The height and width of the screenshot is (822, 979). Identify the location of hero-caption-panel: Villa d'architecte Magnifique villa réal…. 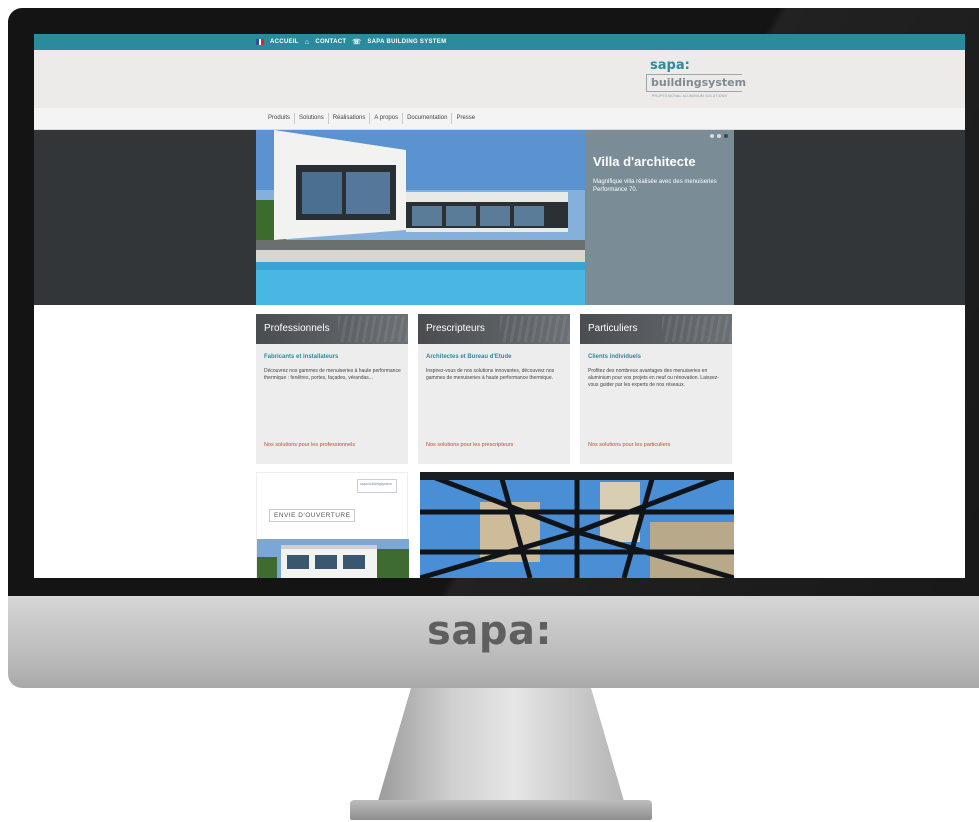
(659, 217).